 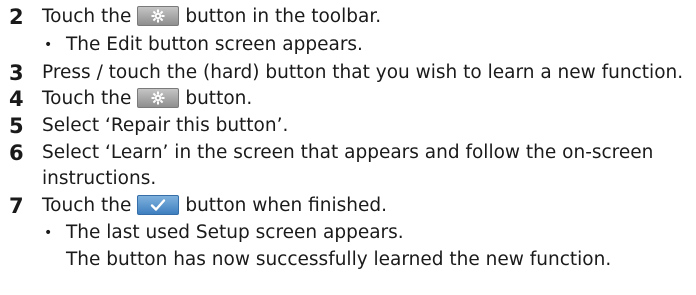 What do you see at coordinates (16, 153) in the screenshot?
I see `step-number: 6` at bounding box center [16, 153].